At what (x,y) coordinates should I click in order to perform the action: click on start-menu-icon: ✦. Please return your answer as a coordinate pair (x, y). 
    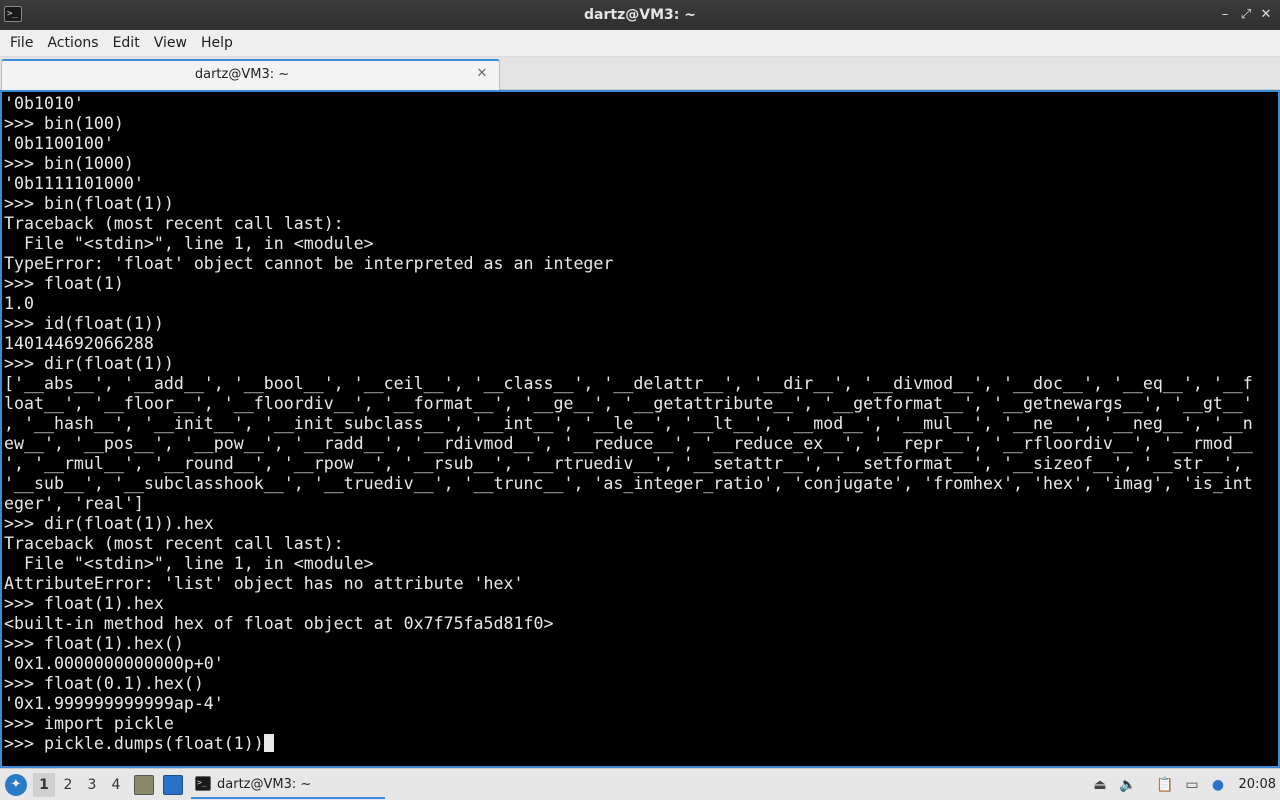
    Looking at the image, I should click on (16, 785).